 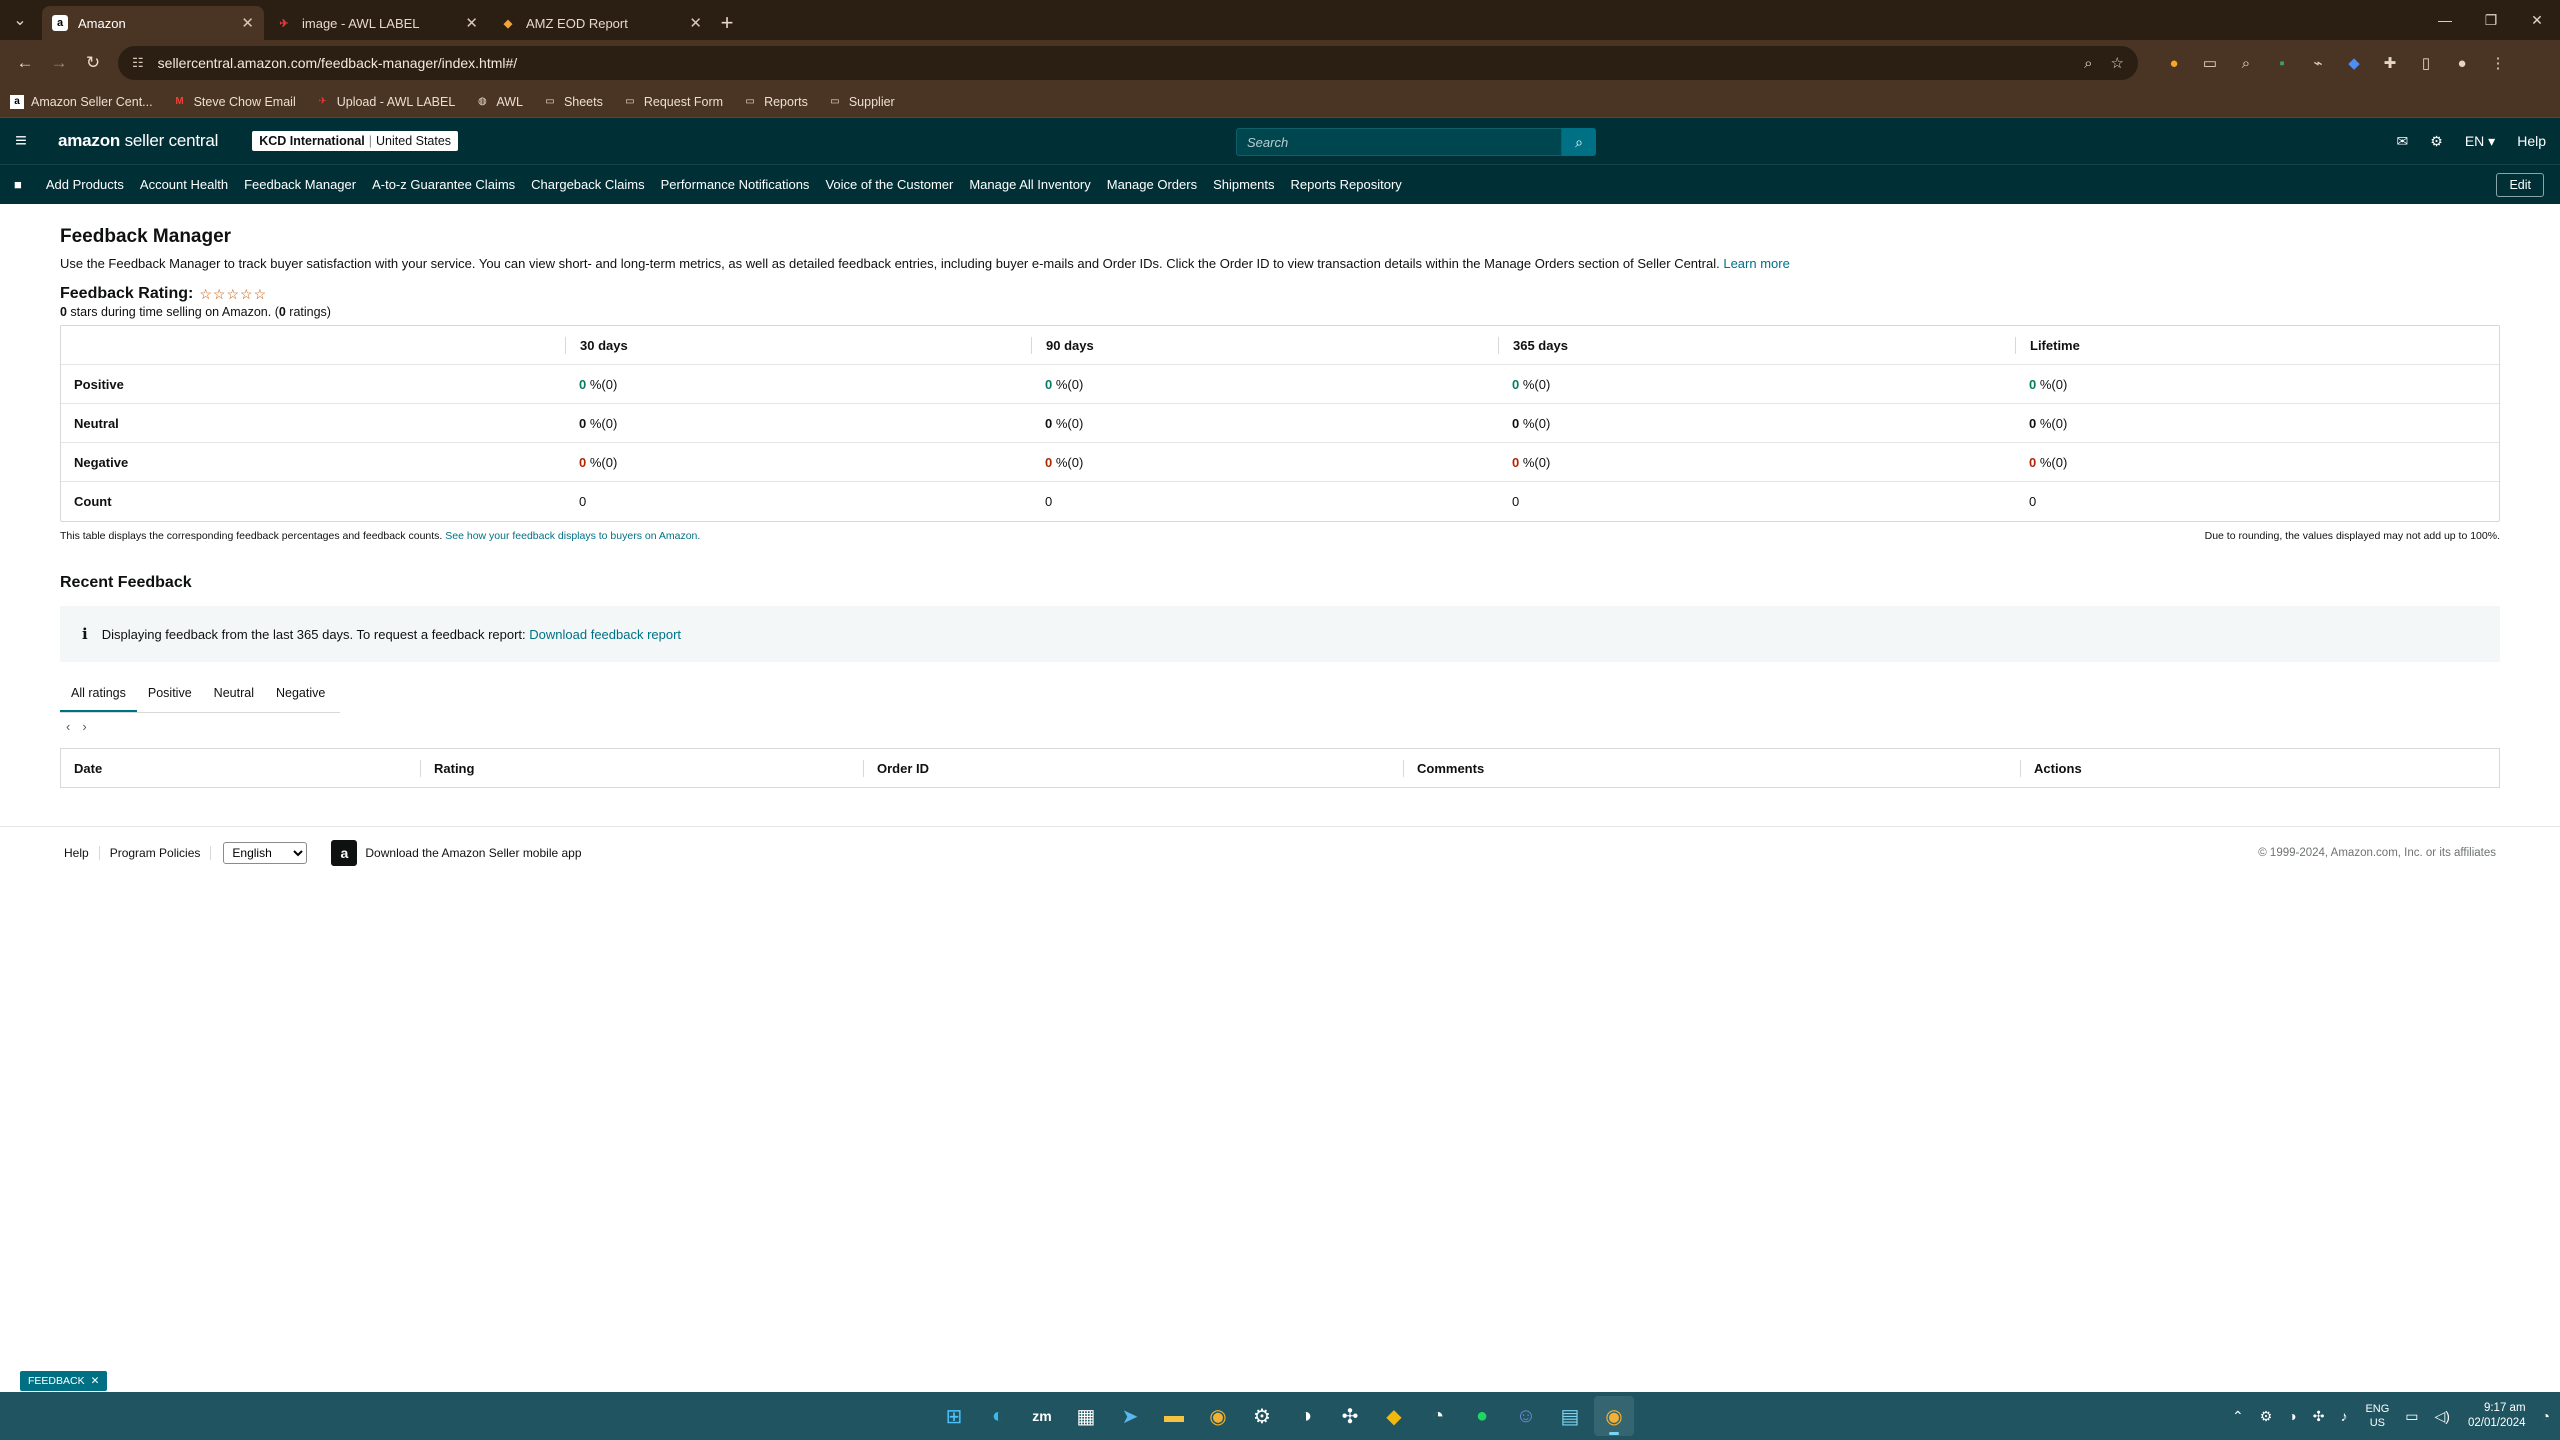 What do you see at coordinates (386, 102) in the screenshot?
I see `bookmark-item: ✈ Upload - AWL LABEL` at bounding box center [386, 102].